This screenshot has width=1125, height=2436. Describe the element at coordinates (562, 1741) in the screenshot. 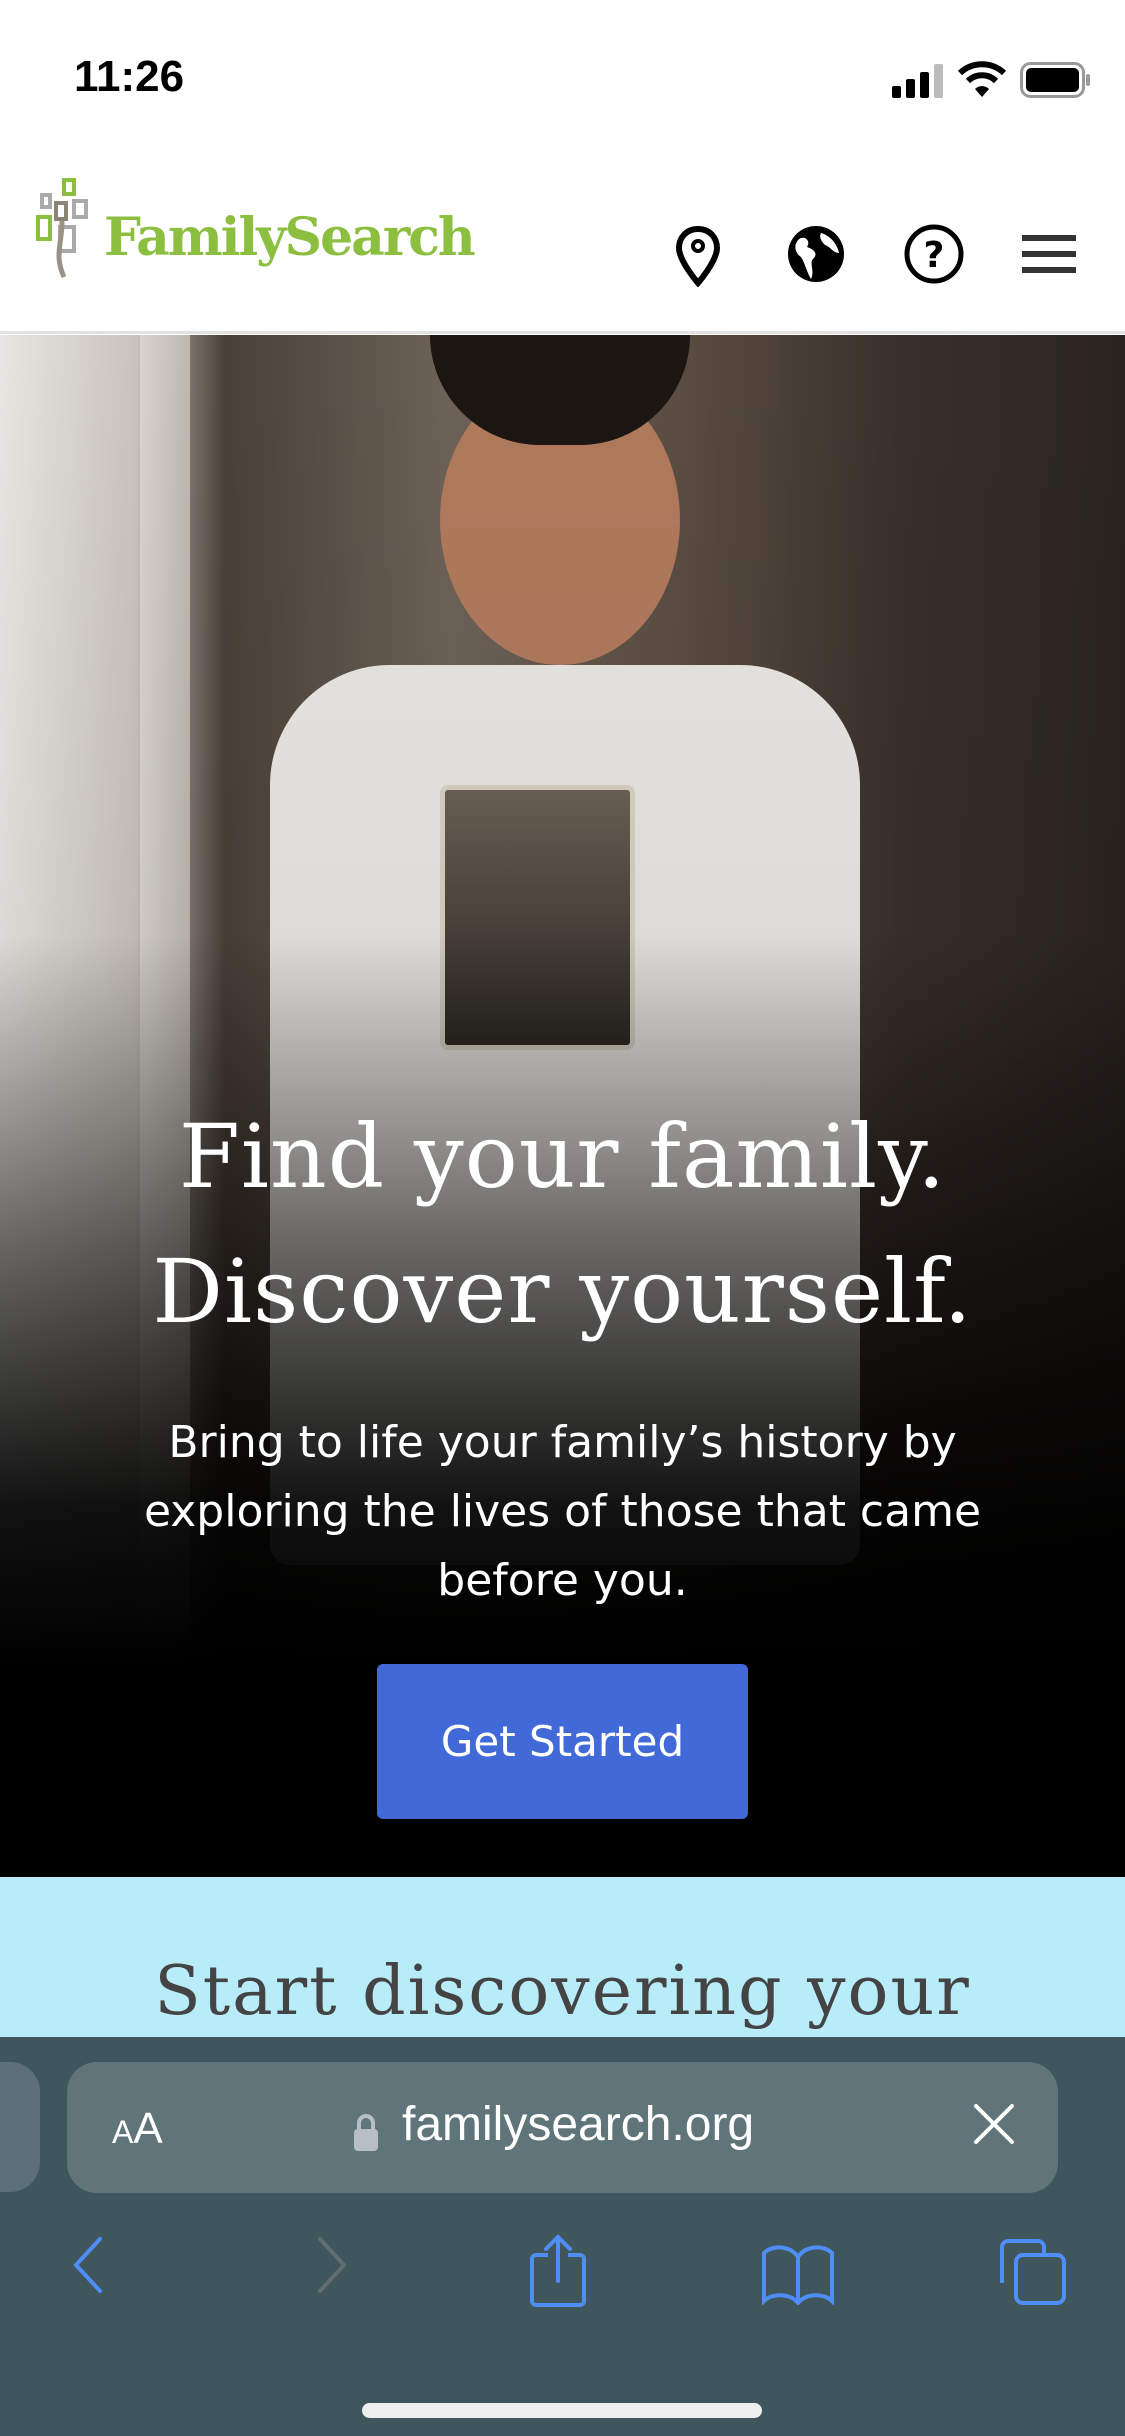

I see `get-started-button: Get Started` at that location.